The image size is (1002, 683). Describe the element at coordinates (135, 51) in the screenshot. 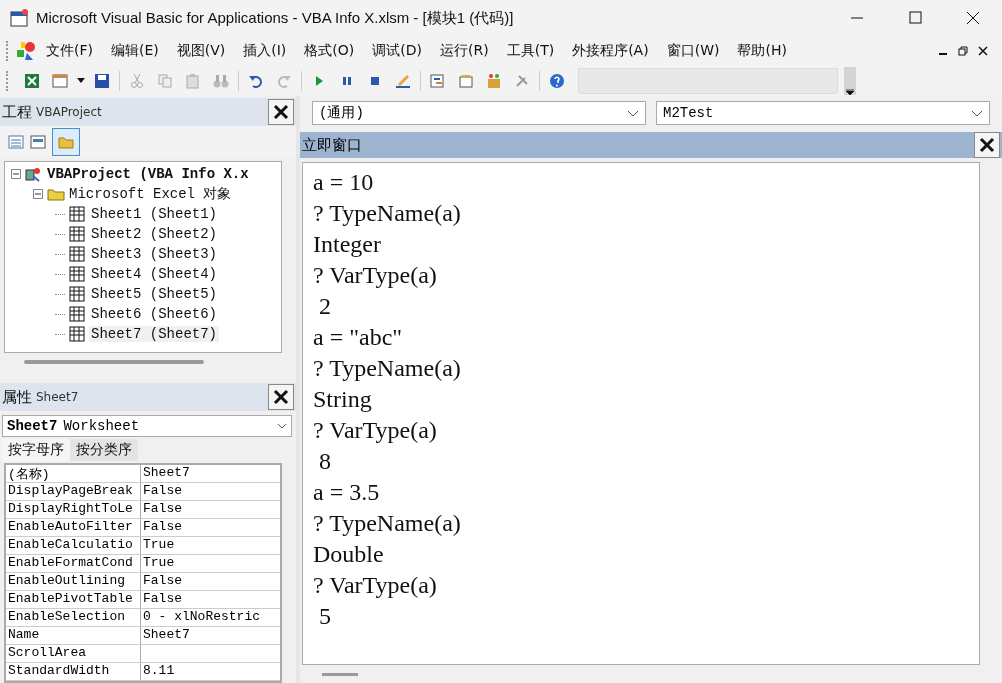

I see `menu-item: 编辑(E)` at that location.